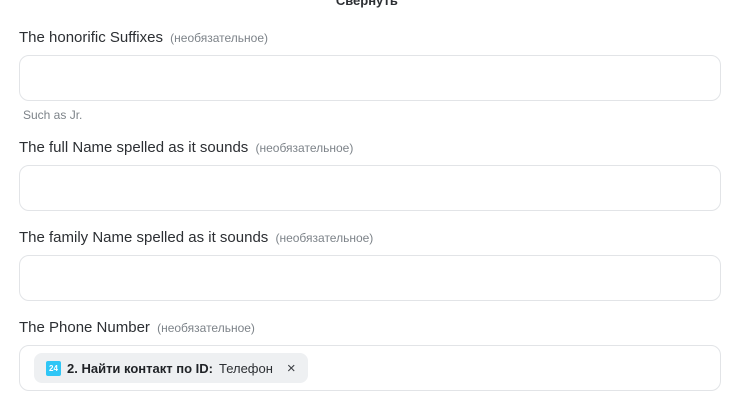 The width and height of the screenshot is (752, 401). What do you see at coordinates (370, 278) in the screenshot?
I see `family-name-phonetic-input` at bounding box center [370, 278].